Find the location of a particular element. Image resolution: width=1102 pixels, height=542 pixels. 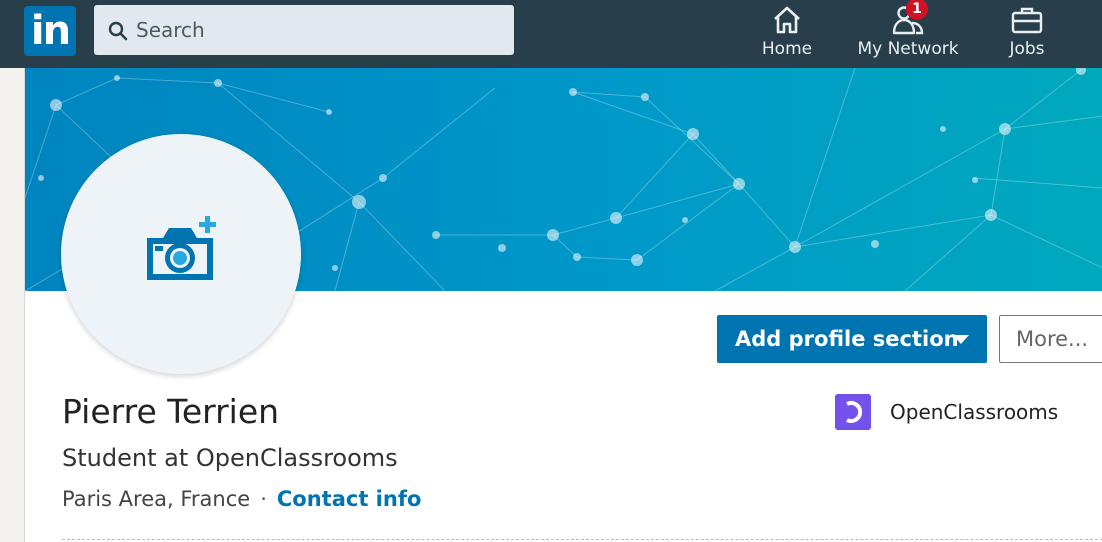

caret-down-icon is located at coordinates (961, 339).